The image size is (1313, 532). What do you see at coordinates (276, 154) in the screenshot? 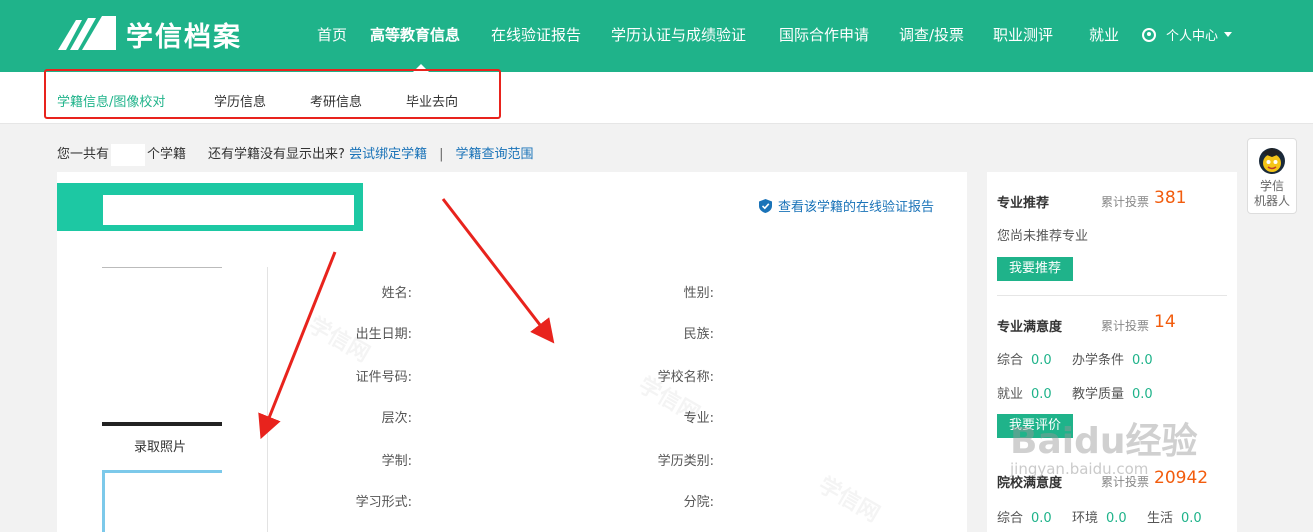
I see `missing-record-question: 还有学籍没有显示出来?` at bounding box center [276, 154].